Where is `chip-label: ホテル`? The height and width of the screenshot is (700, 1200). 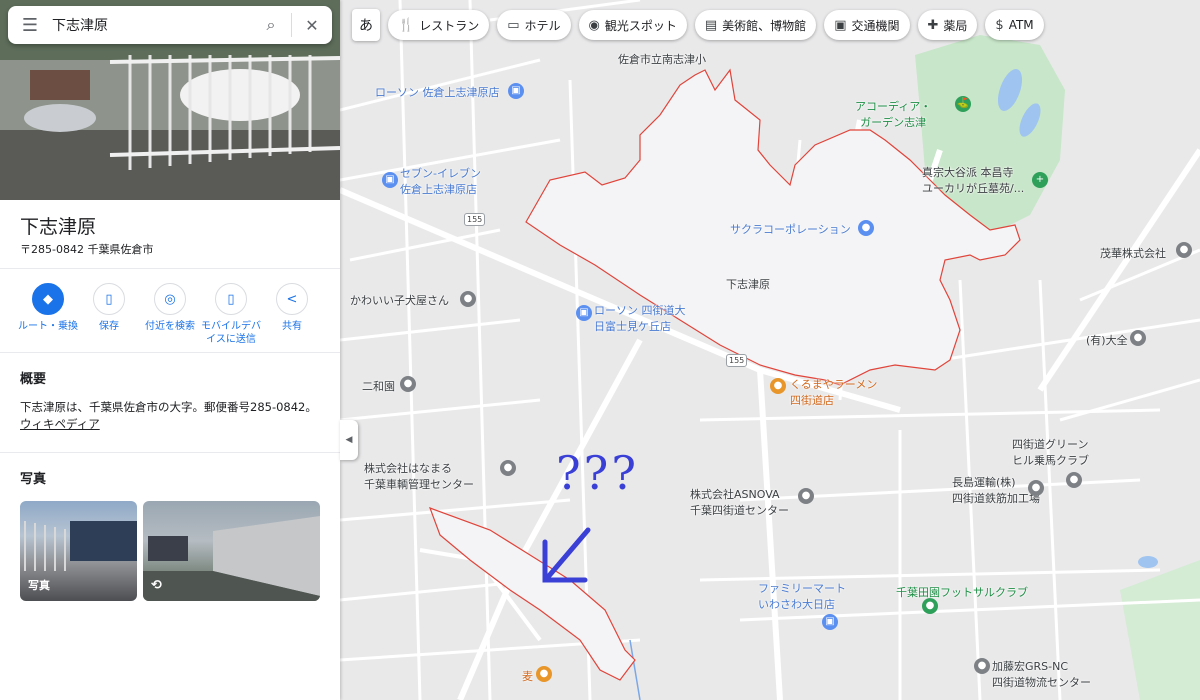 chip-label: ホテル is located at coordinates (542, 25).